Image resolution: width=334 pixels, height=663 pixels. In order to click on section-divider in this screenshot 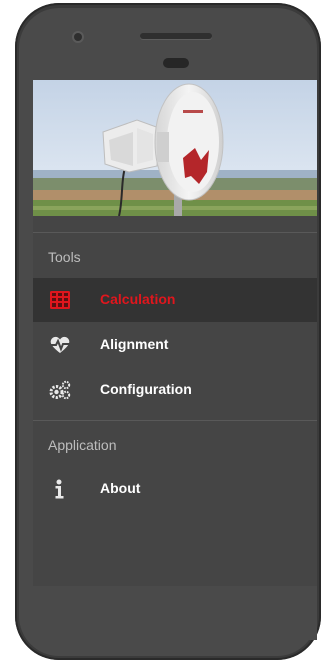, I will do `click(175, 420)`.